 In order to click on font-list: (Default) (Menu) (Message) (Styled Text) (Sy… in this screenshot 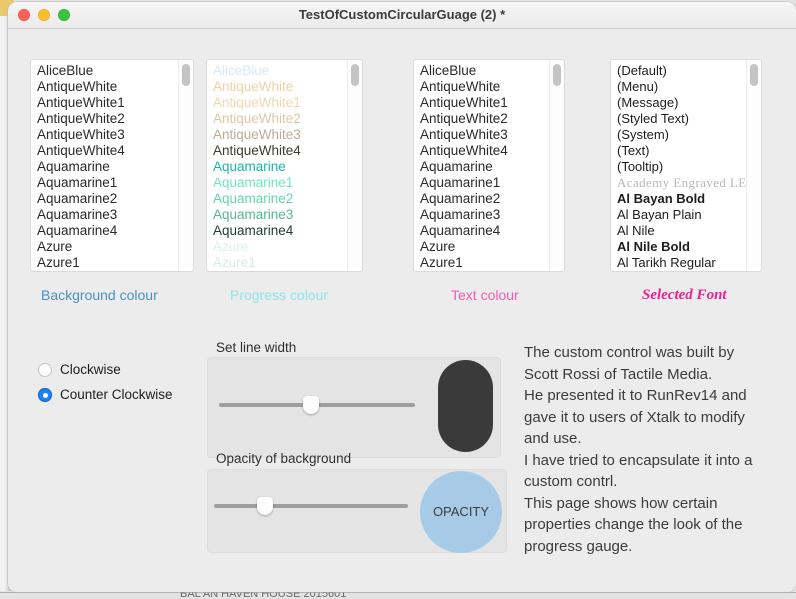, I will do `click(686, 165)`.